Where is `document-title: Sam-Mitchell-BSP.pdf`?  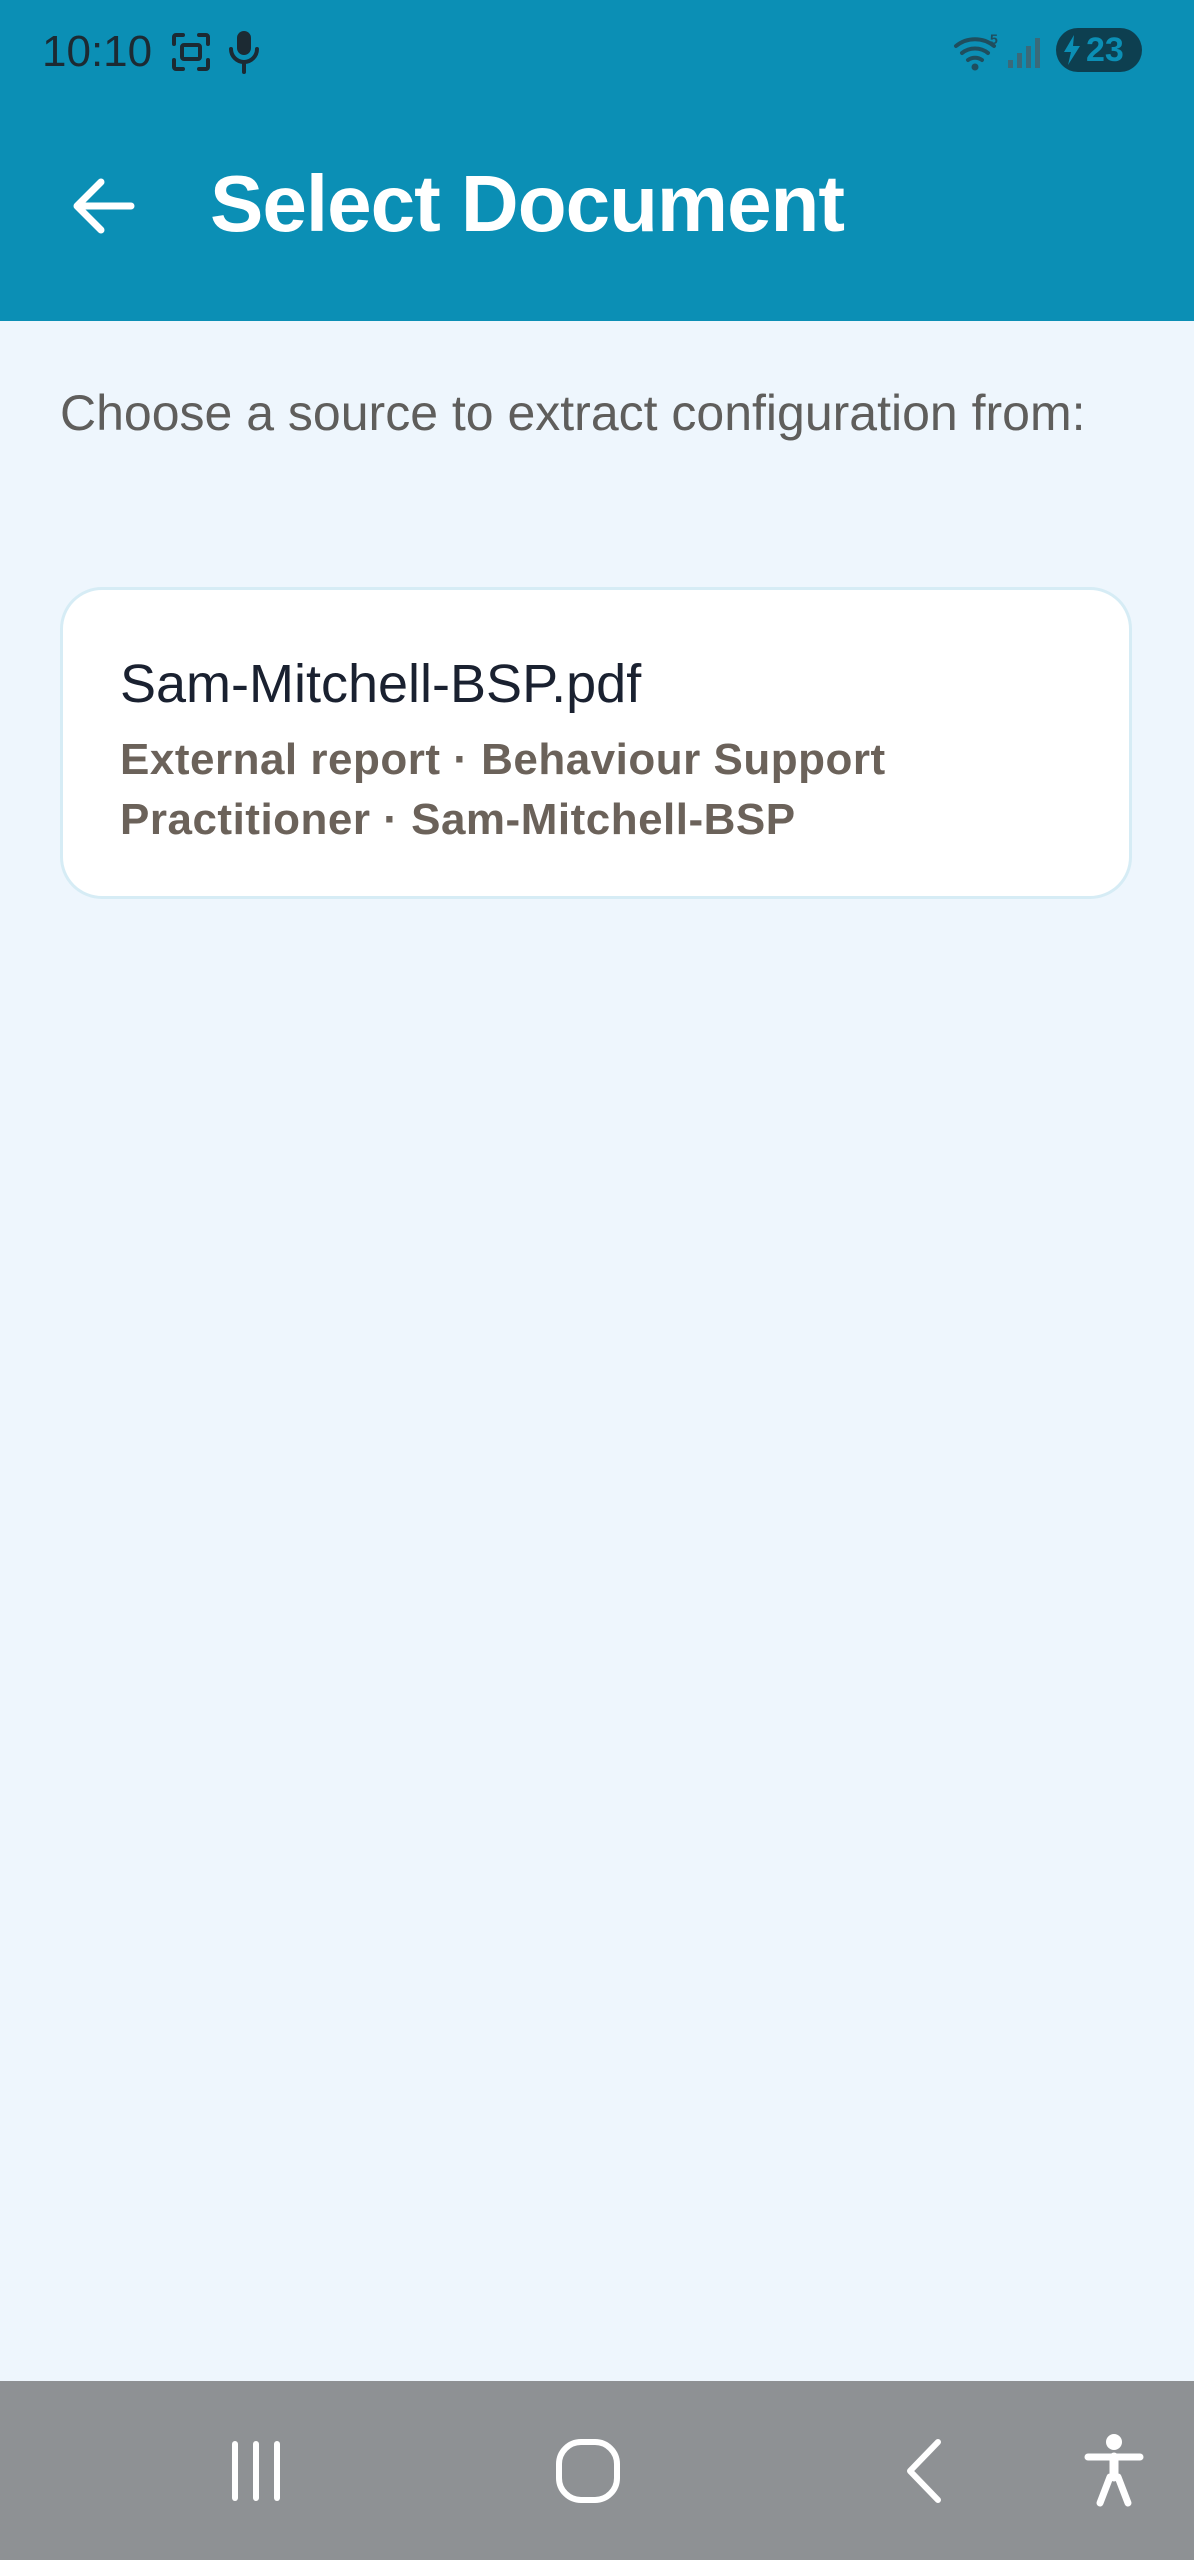 document-title: Sam-Mitchell-BSP.pdf is located at coordinates (381, 684).